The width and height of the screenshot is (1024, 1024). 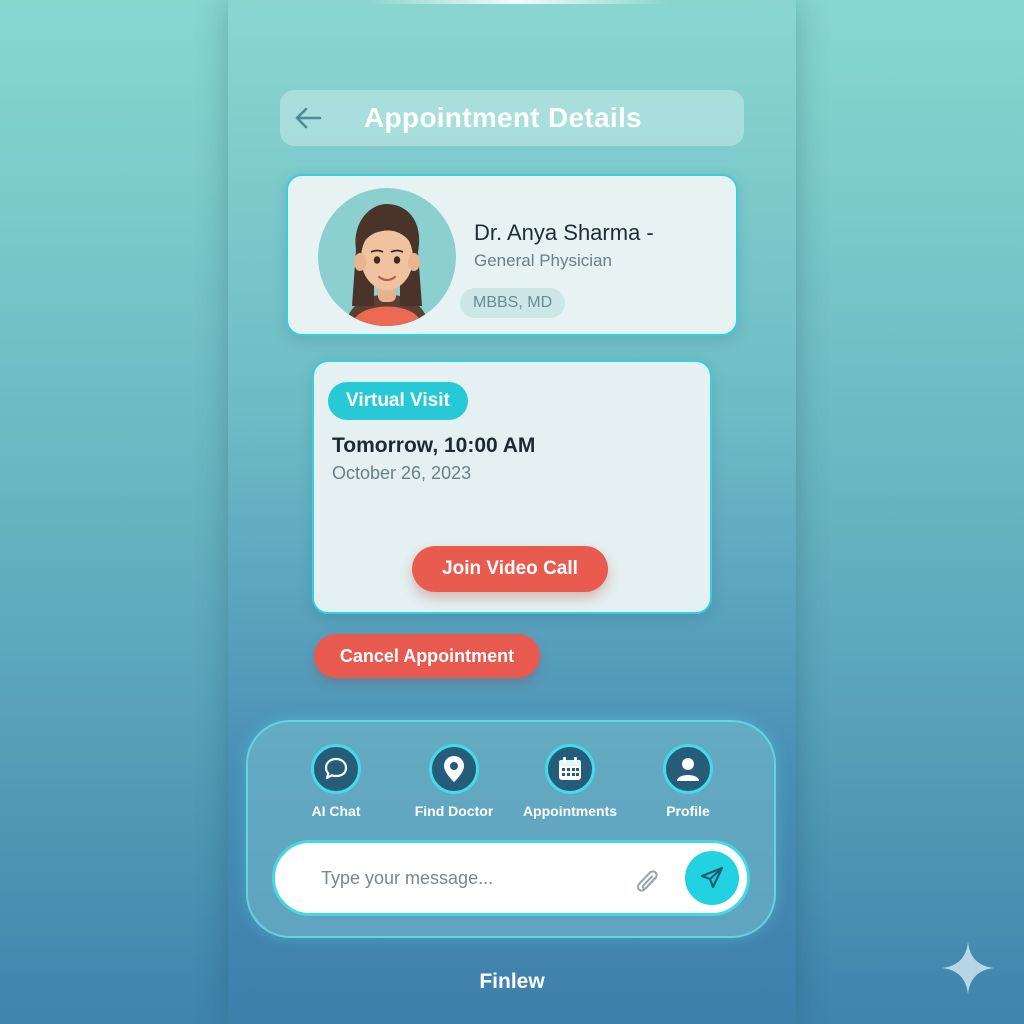 I want to click on nav-item-ai-chat: AI Chat, so click(x=336, y=781).